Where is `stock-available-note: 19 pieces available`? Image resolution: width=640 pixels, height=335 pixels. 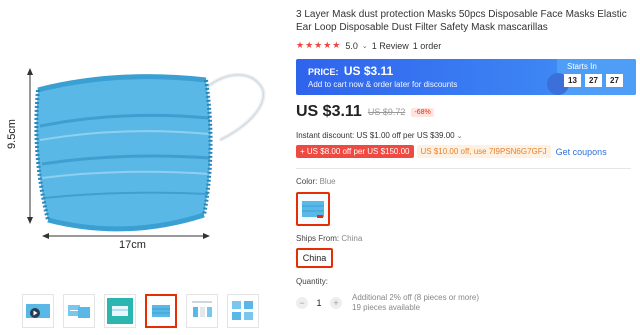 stock-available-note: 19 pieces available is located at coordinates (386, 307).